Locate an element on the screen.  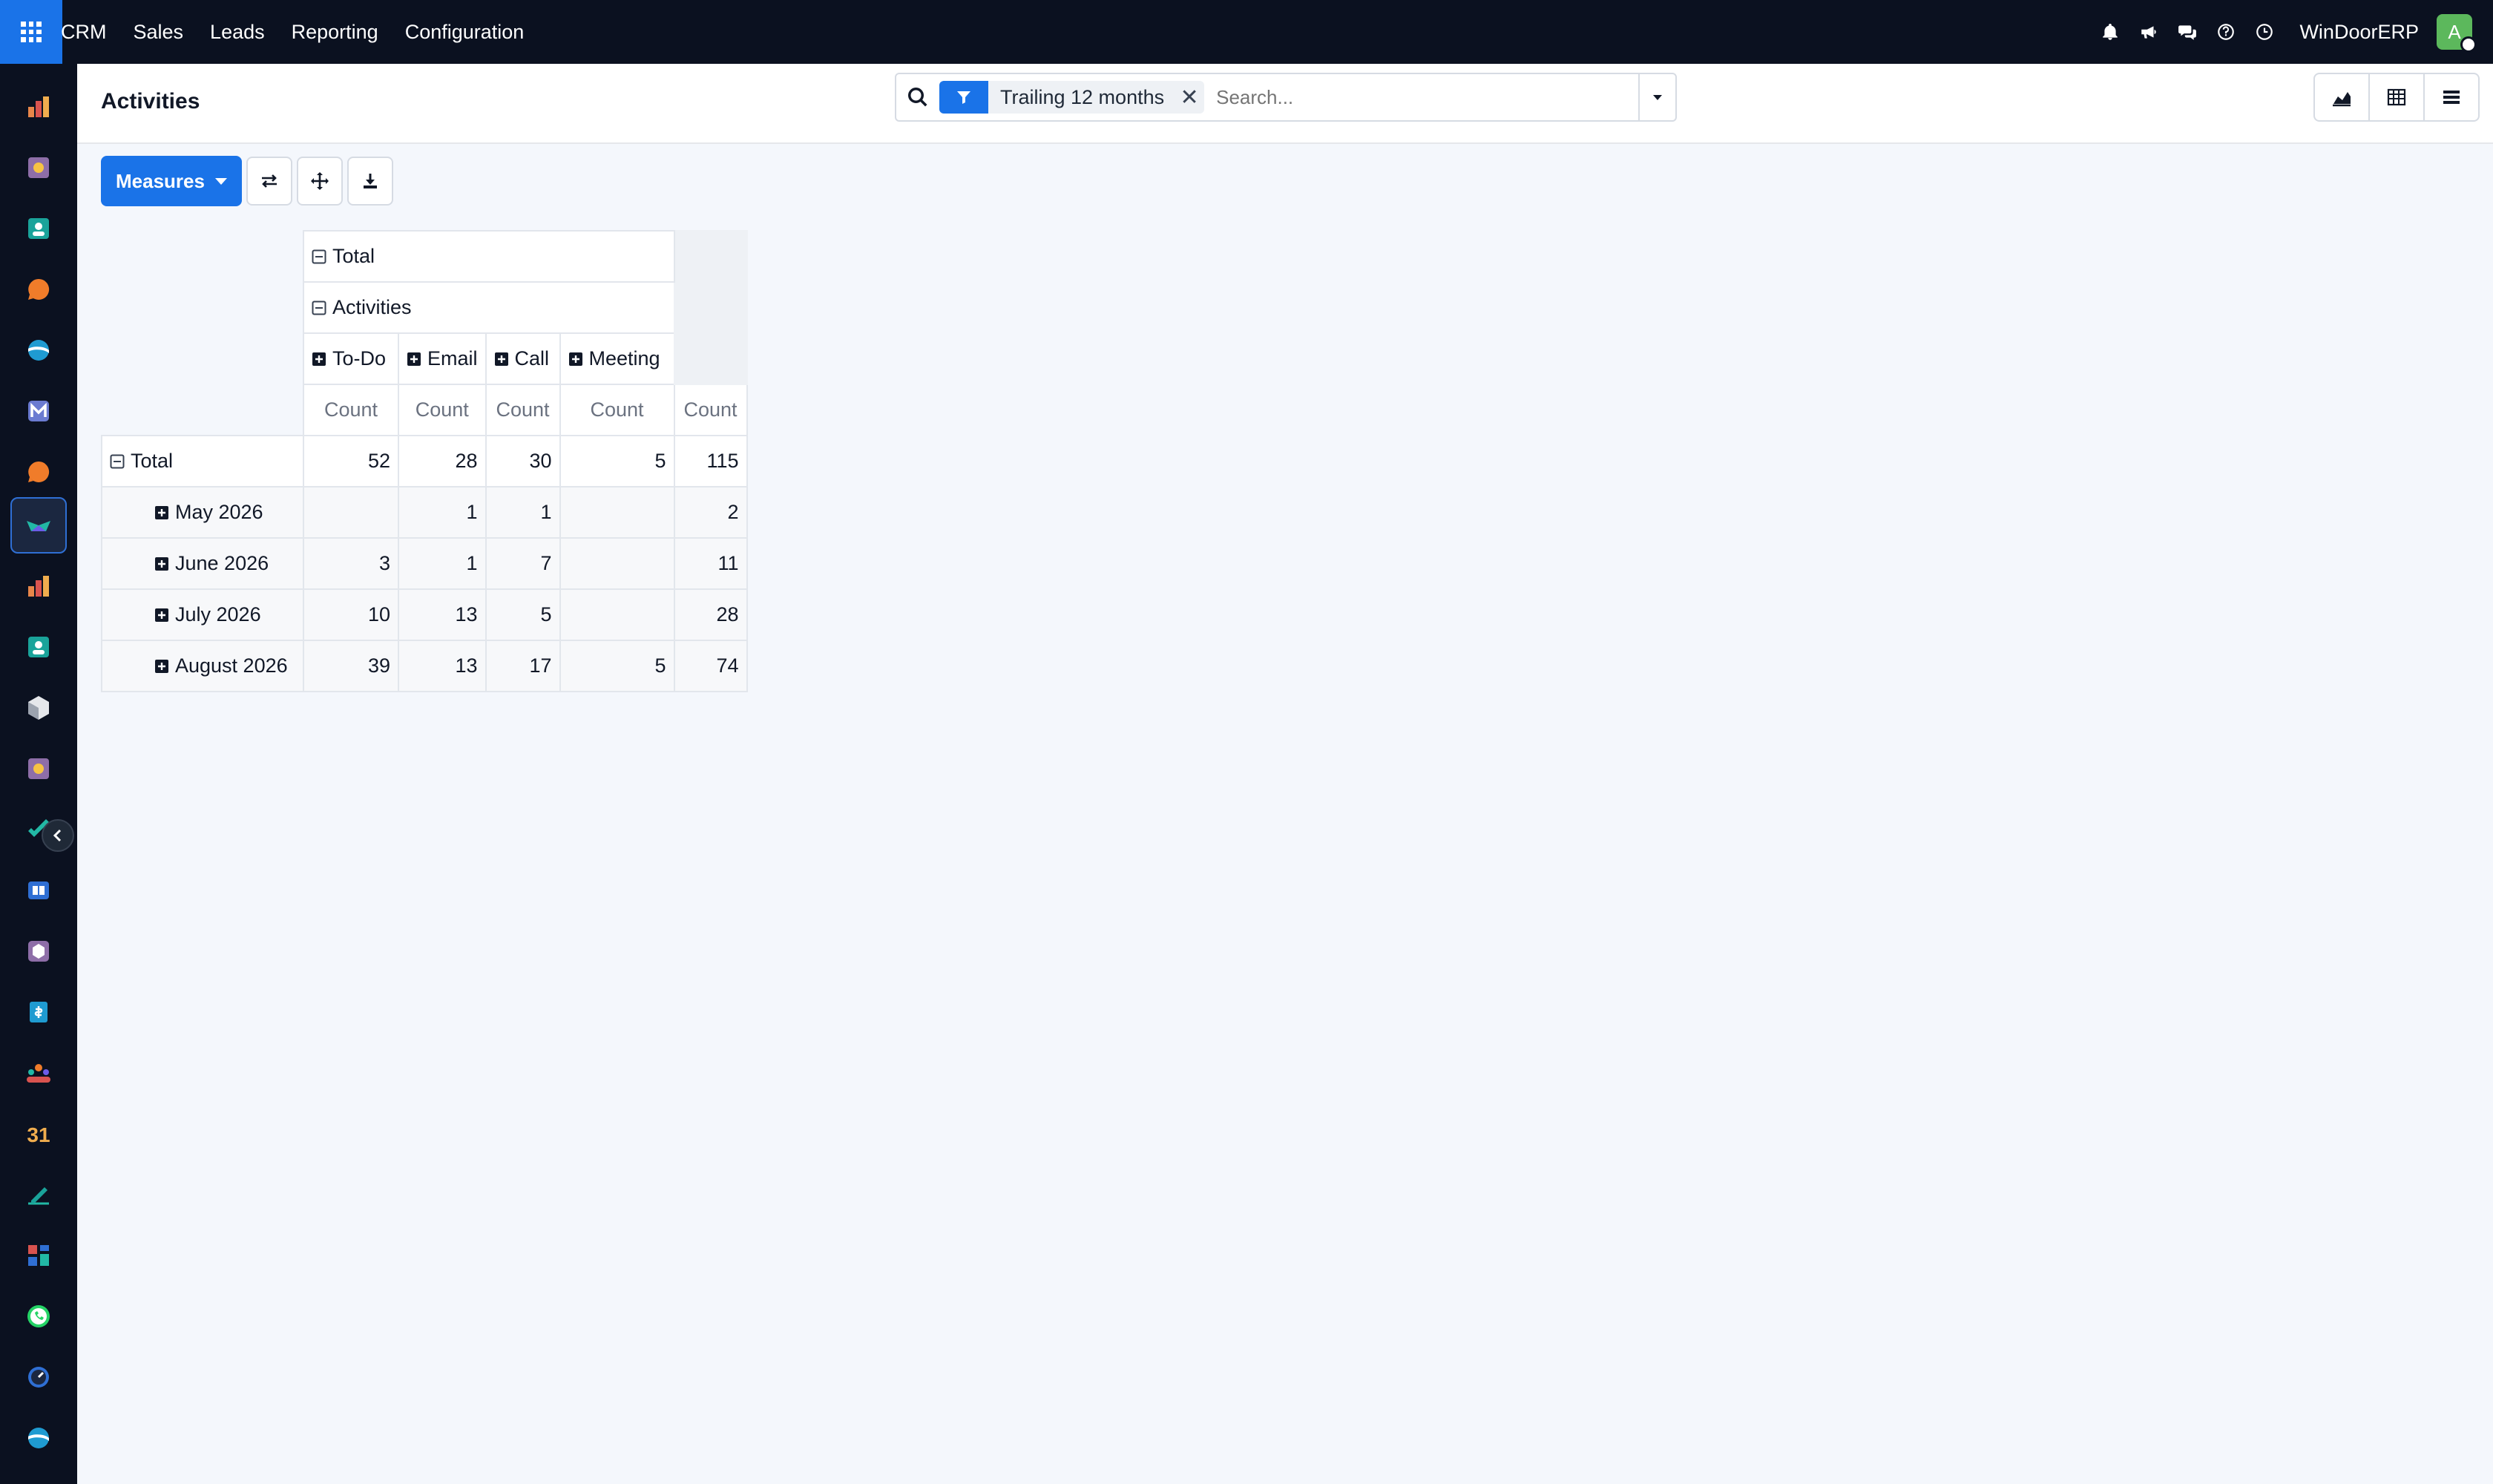
row-header: July 2026 is located at coordinates (202, 614).